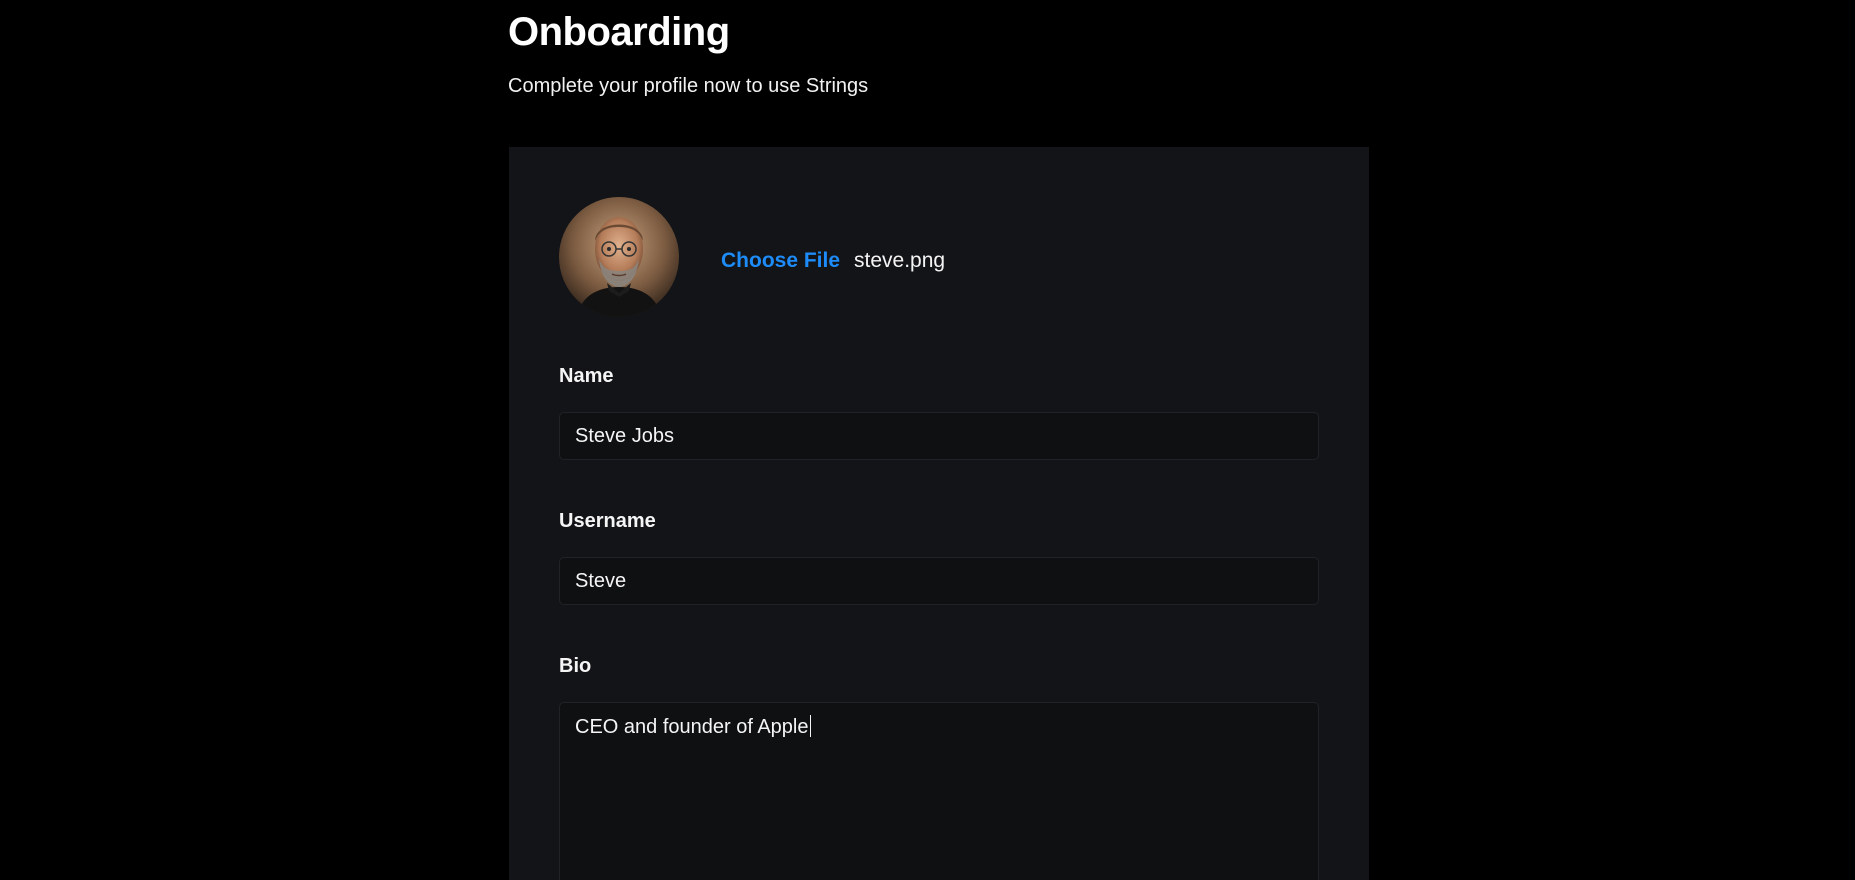 The image size is (1855, 880). I want to click on name-field-value: Steve Jobs, so click(624, 435).